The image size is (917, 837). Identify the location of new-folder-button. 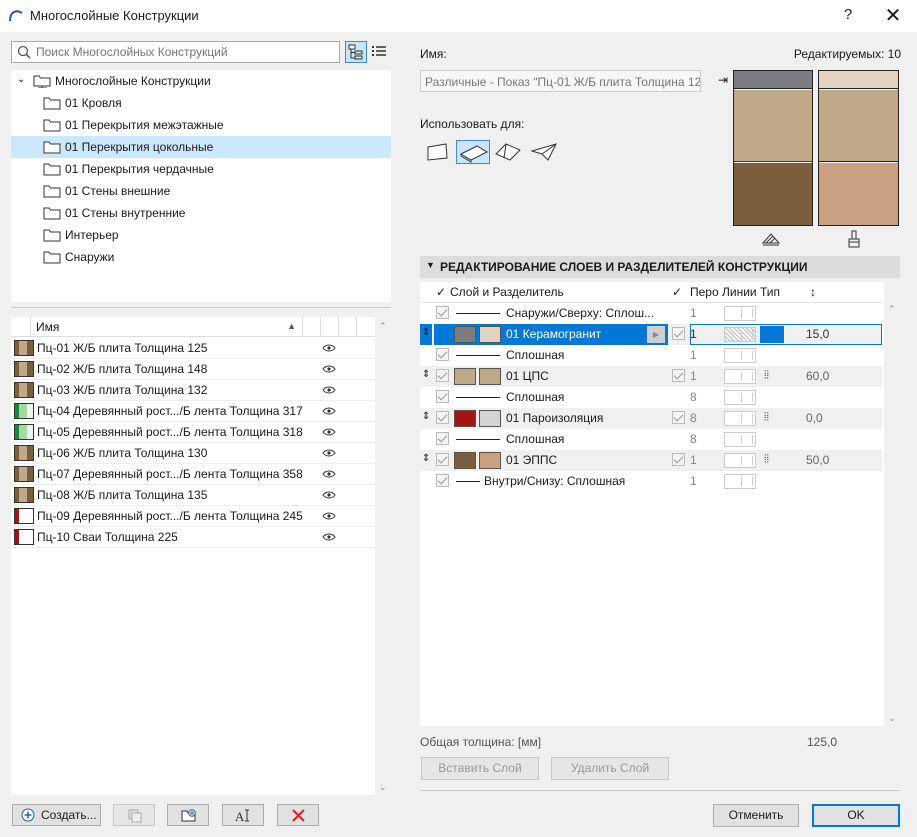
(188, 815).